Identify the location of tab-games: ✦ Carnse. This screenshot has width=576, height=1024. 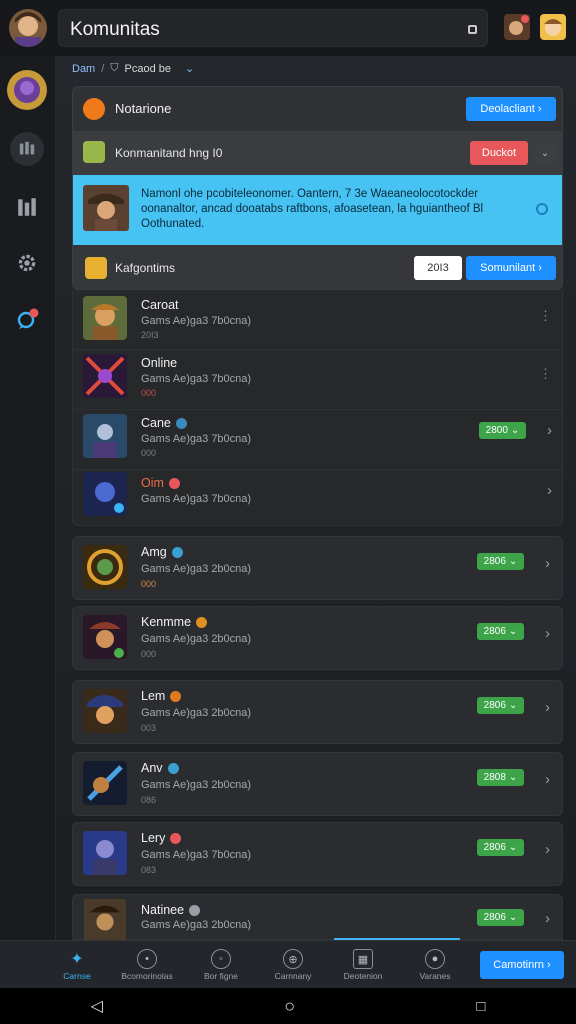
(77, 963).